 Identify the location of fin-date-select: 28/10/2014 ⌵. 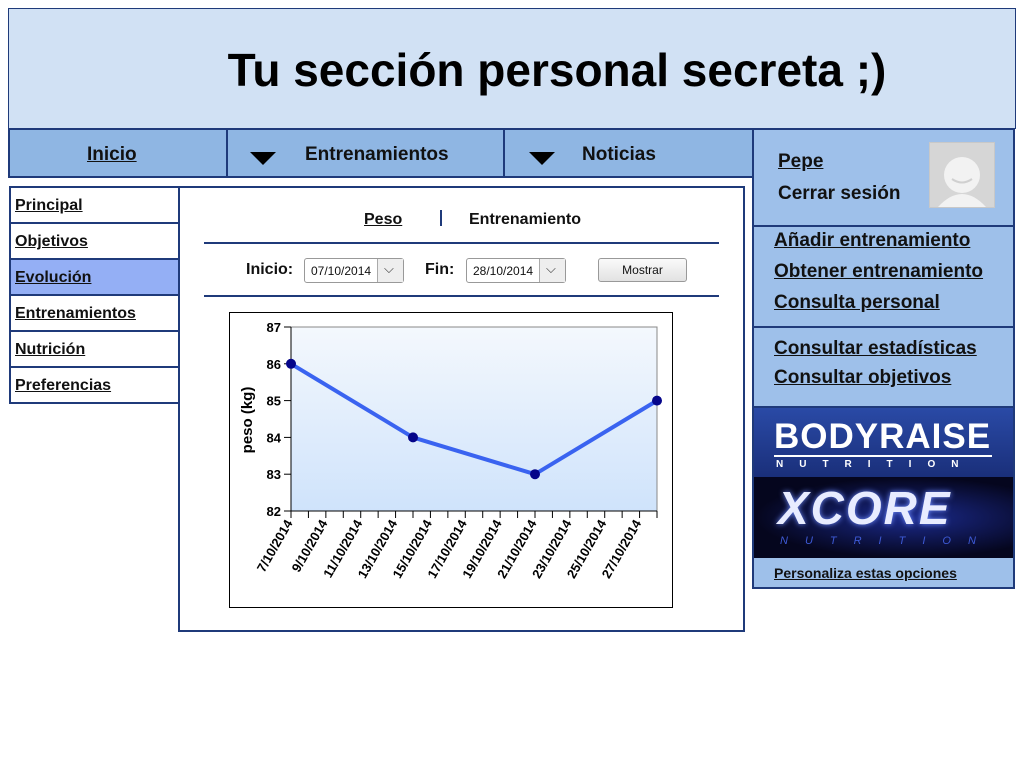
(516, 270).